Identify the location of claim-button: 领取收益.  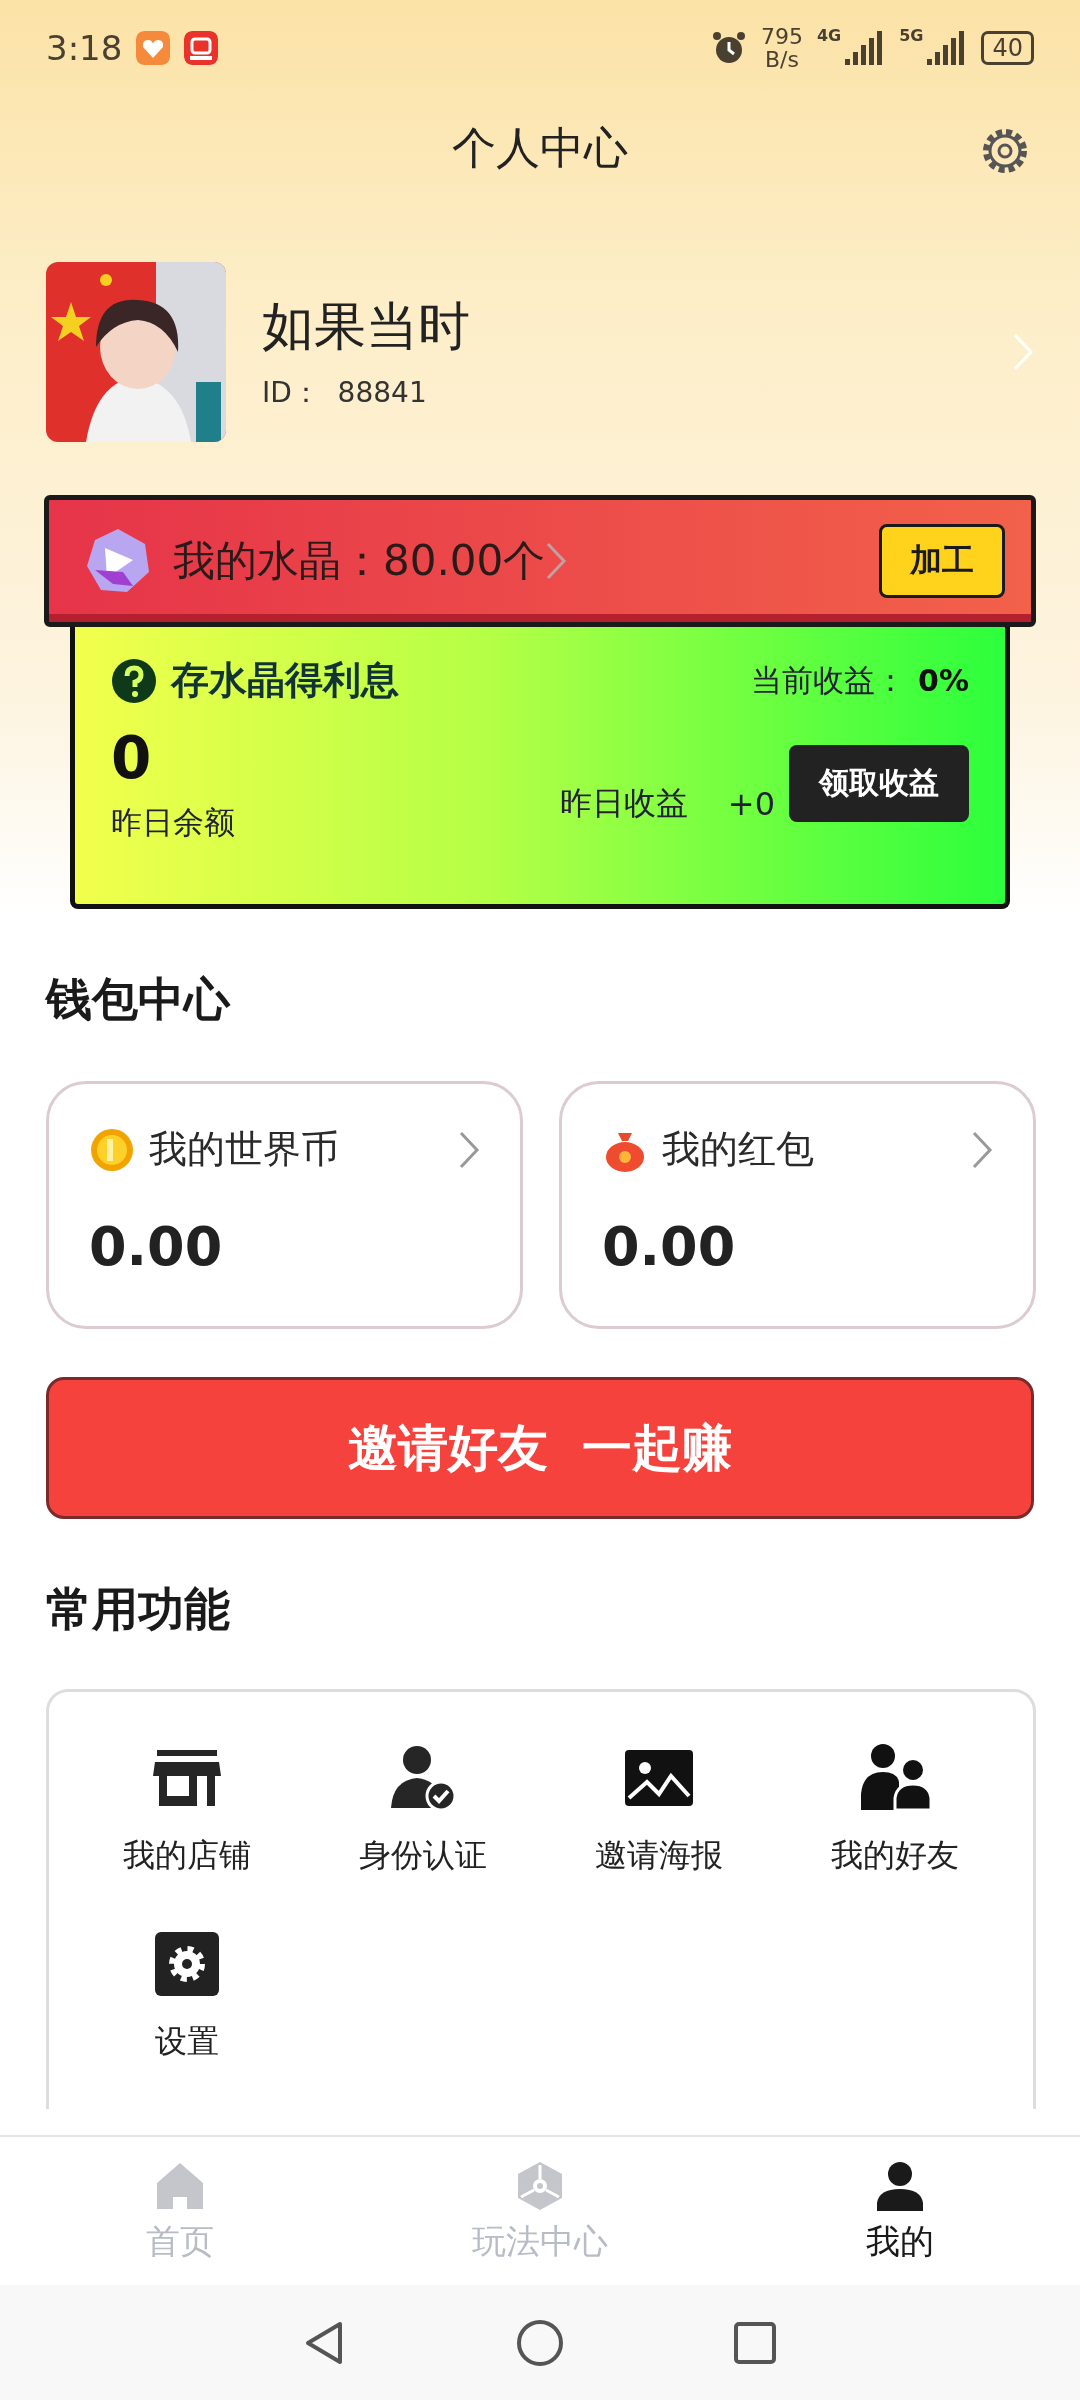
(879, 783).